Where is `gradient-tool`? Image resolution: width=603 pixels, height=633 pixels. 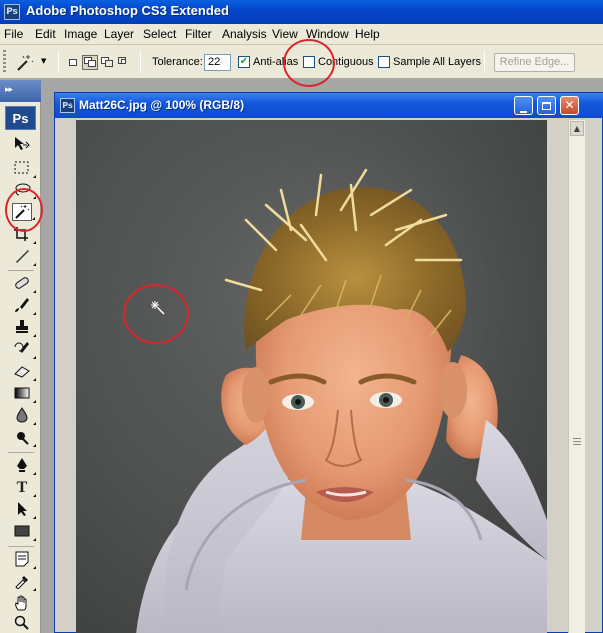 gradient-tool is located at coordinates (24, 394).